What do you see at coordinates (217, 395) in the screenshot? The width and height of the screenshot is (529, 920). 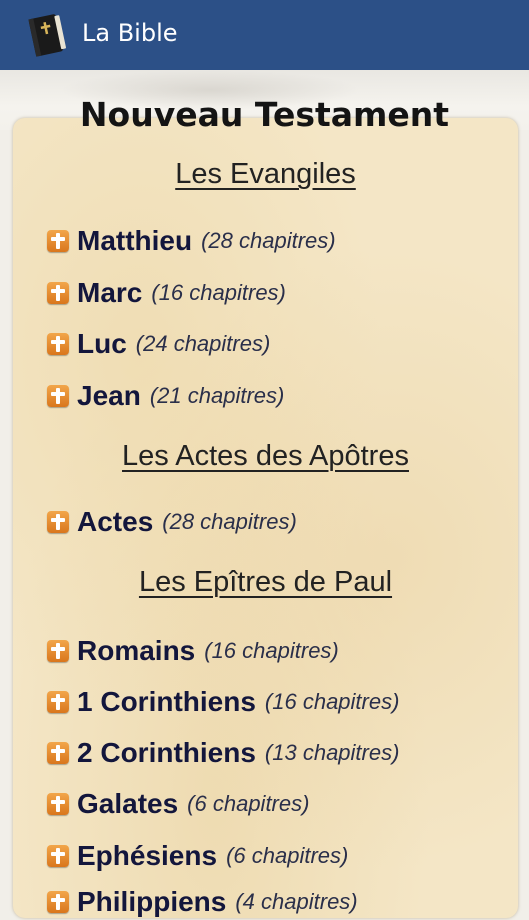 I see `chapter-count: (21 chapitres)` at bounding box center [217, 395].